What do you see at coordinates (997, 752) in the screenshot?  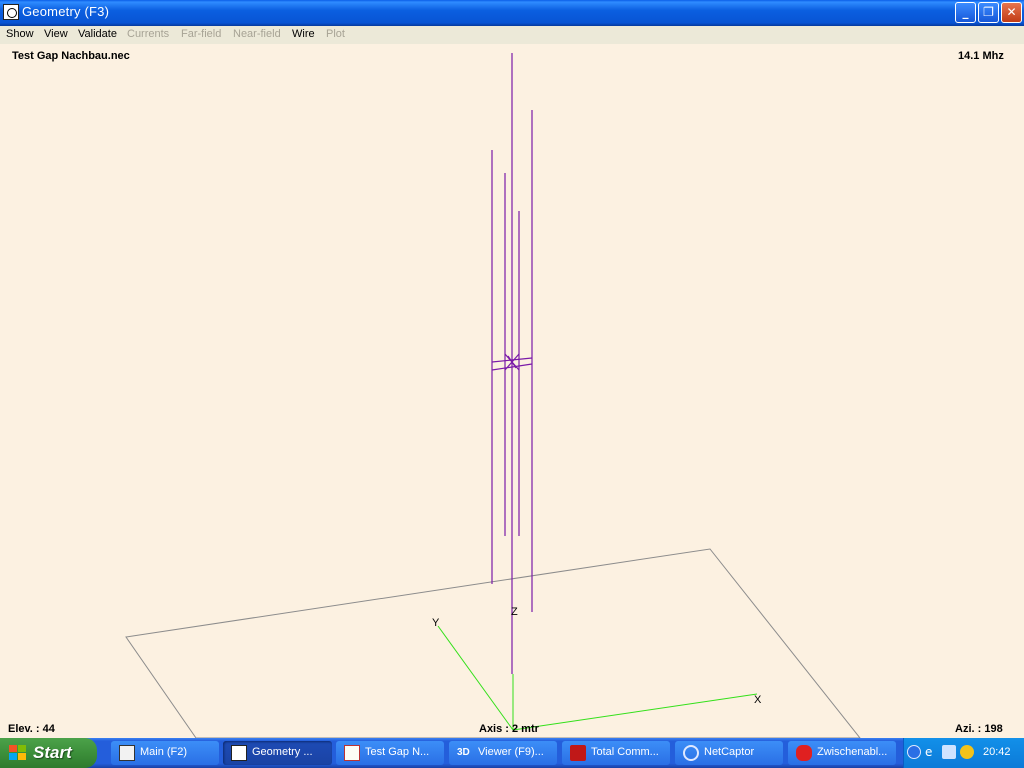 I see `clock: 20:42` at bounding box center [997, 752].